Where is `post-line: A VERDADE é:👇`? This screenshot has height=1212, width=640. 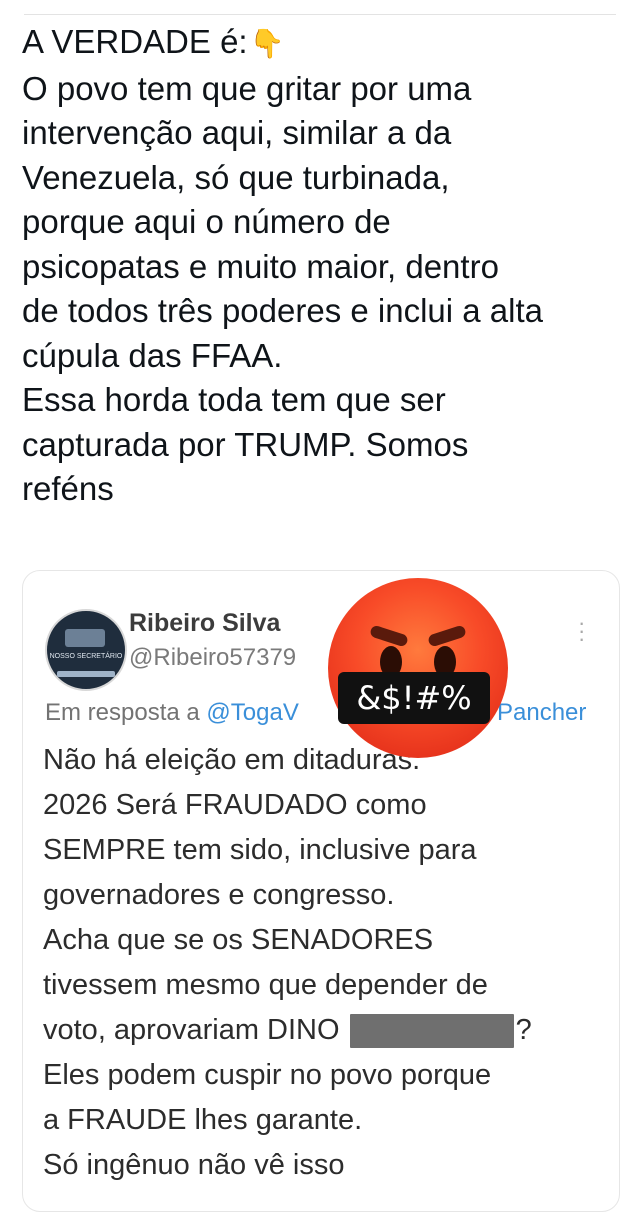 post-line: A VERDADE é:👇 is located at coordinates (327, 43).